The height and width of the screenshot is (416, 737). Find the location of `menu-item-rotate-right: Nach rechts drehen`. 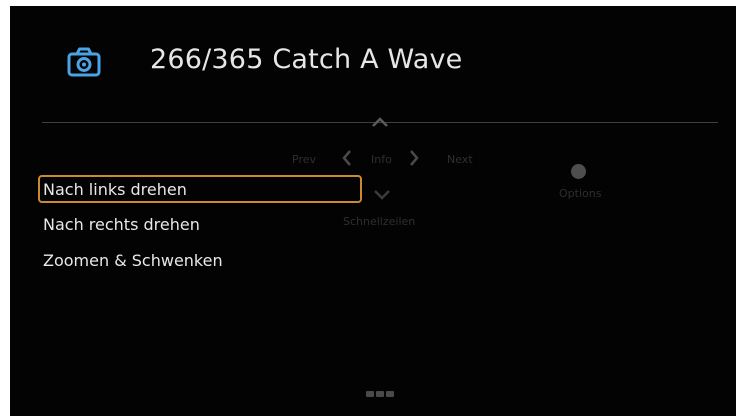

menu-item-rotate-right: Nach rechts drehen is located at coordinates (200, 226).